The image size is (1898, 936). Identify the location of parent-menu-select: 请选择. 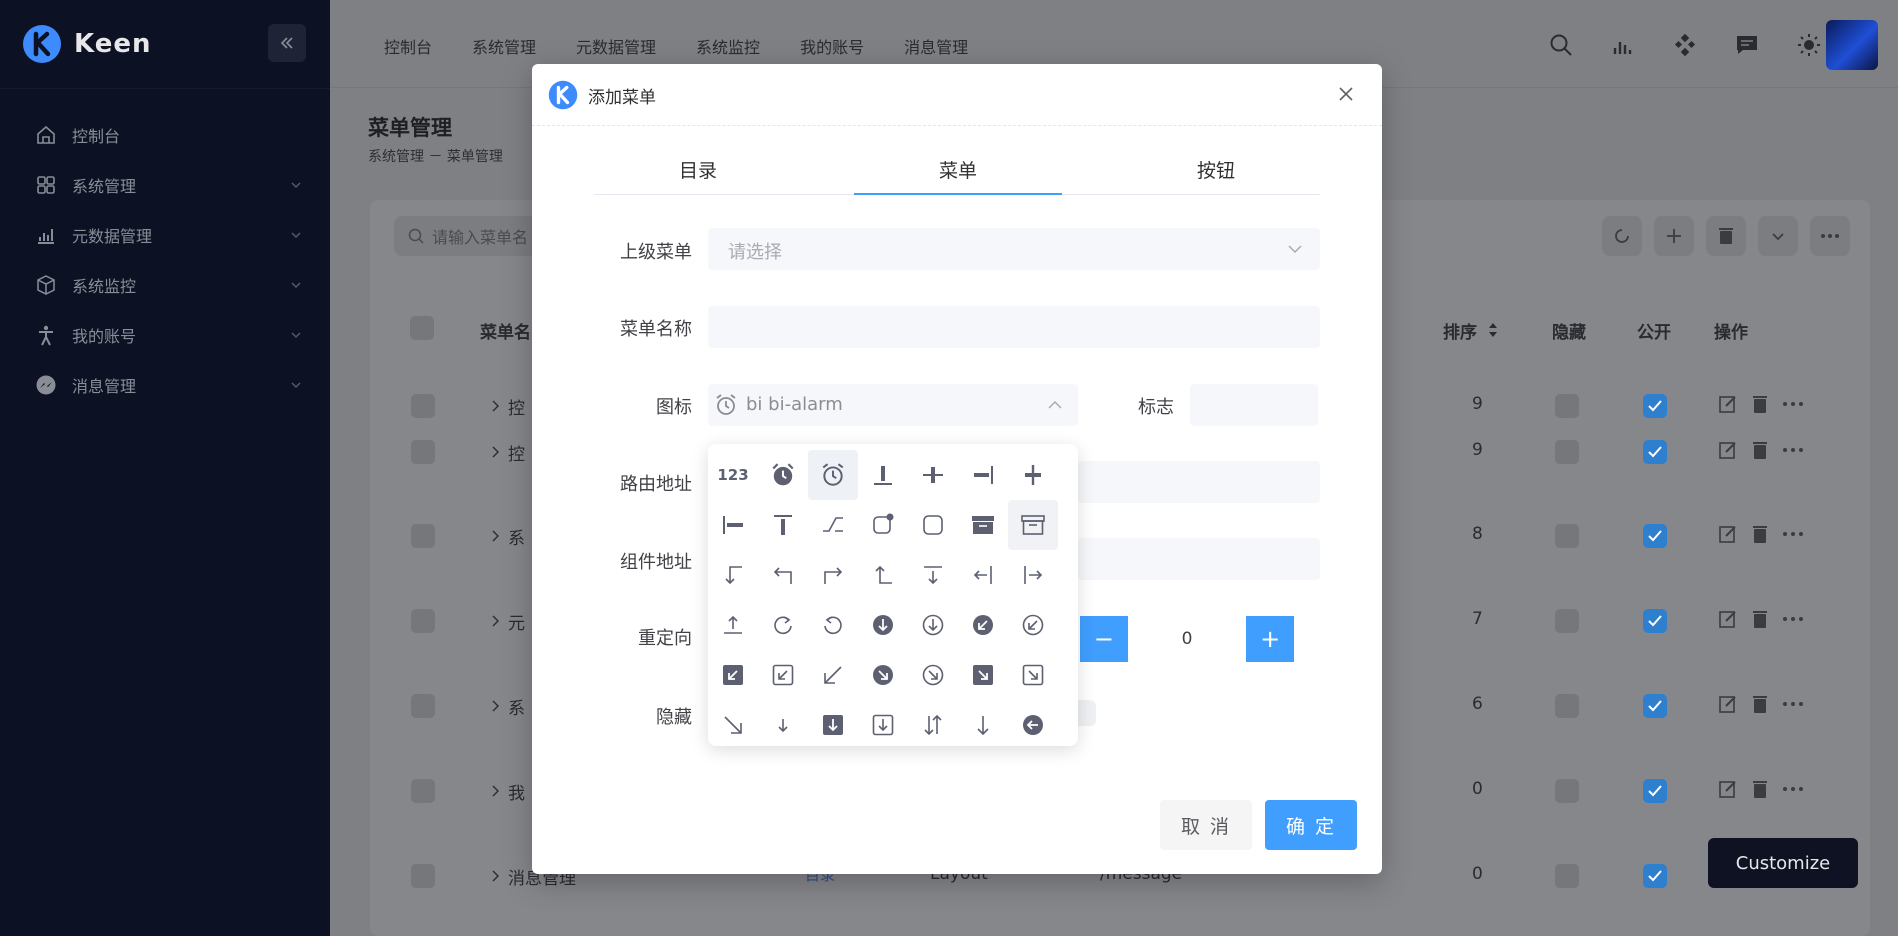
(1014, 249).